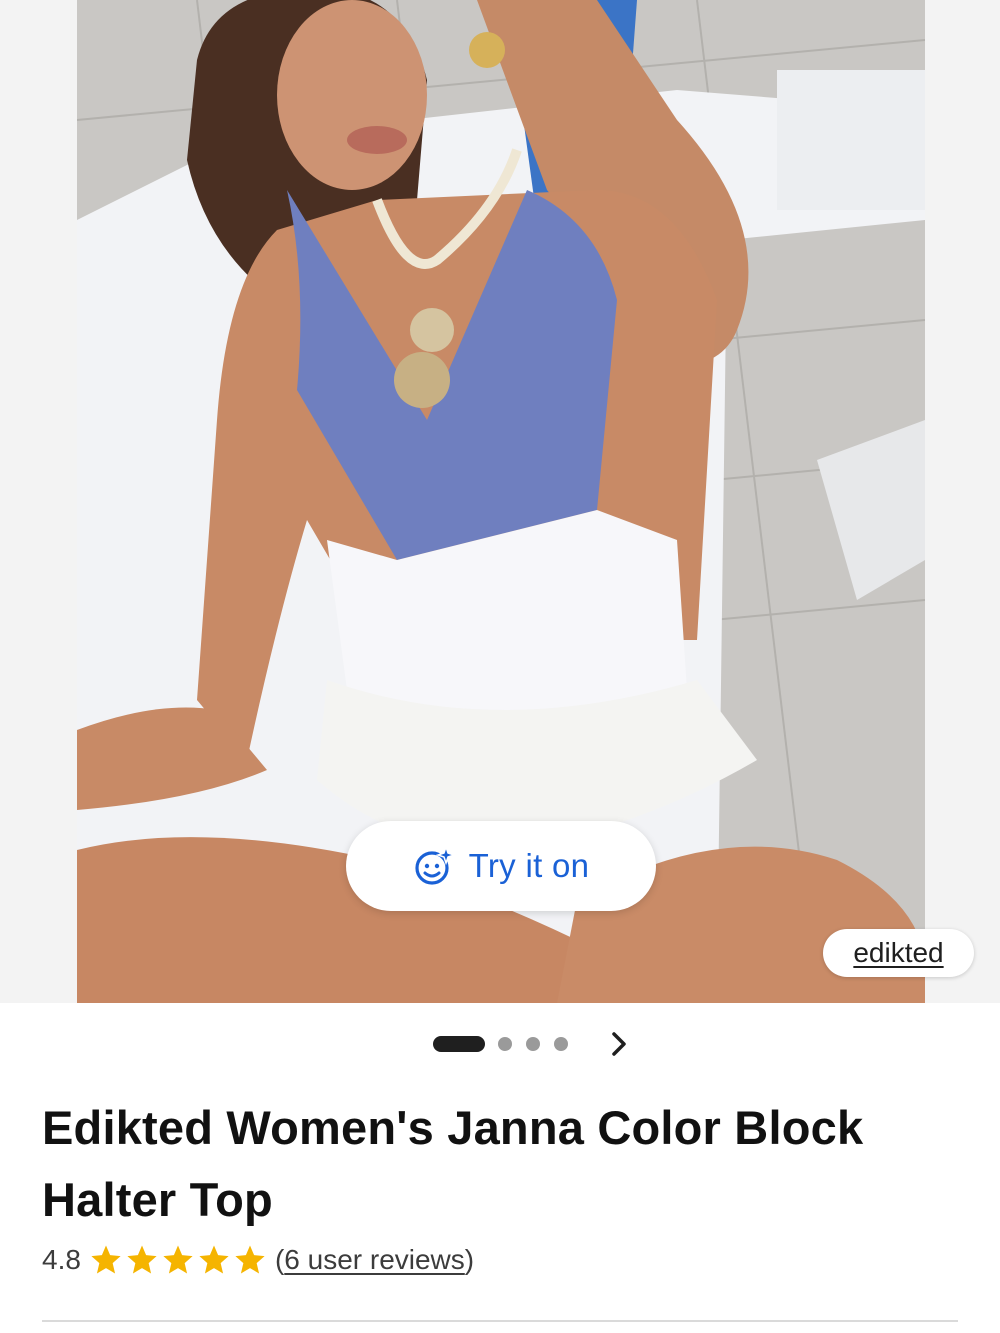 Image resolution: width=1000 pixels, height=1333 pixels. I want to click on product-title-line2: Halter Top, so click(157, 1199).